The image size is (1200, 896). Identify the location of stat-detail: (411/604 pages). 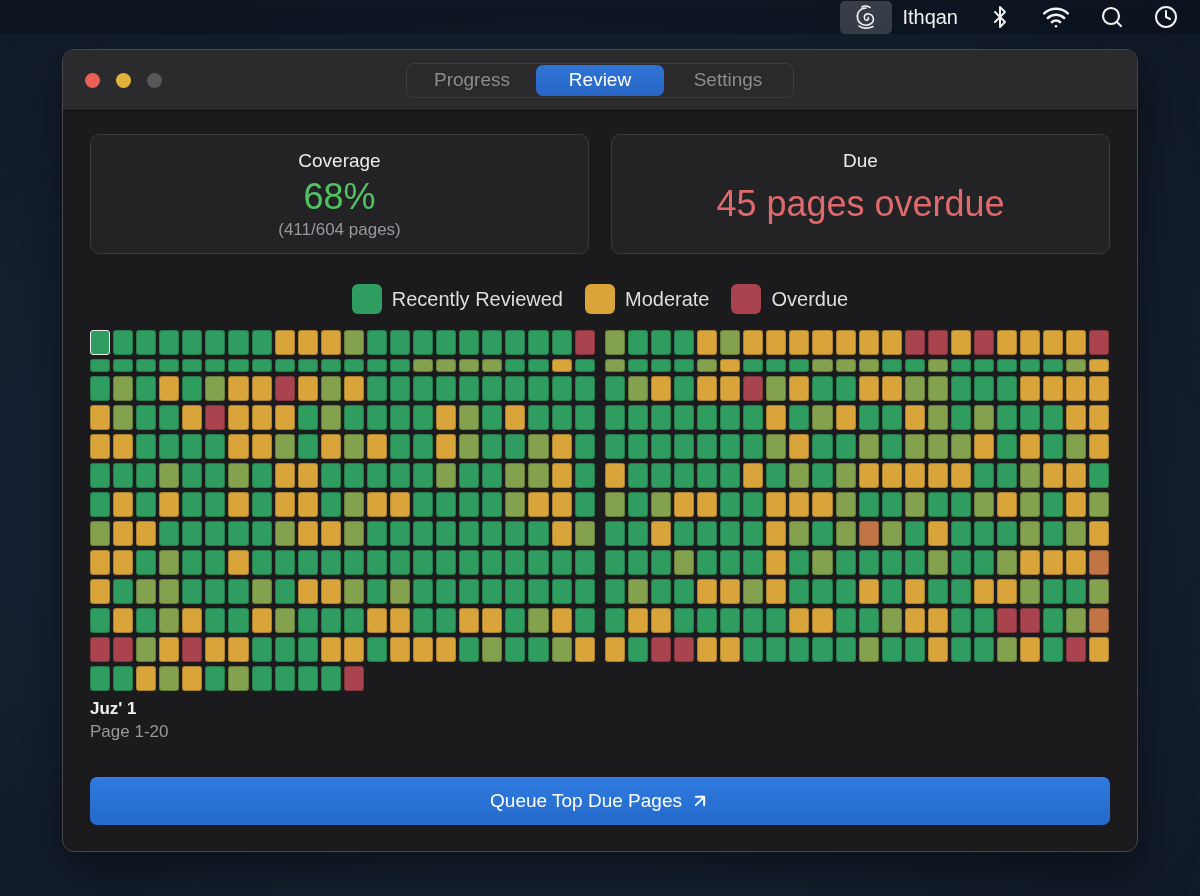
(339, 230).